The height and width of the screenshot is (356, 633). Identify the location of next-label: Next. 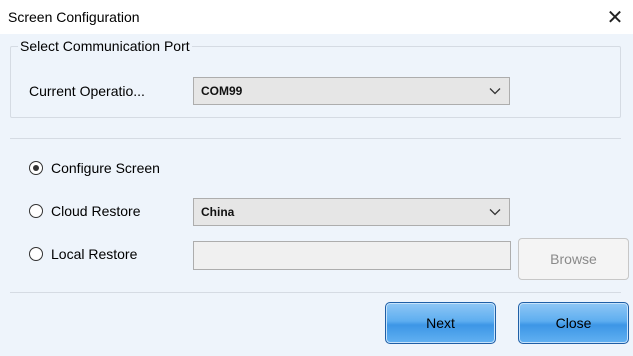
(440, 323).